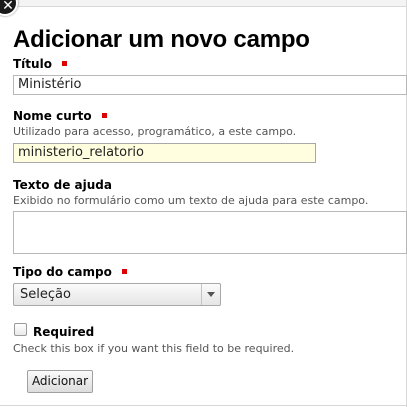 This screenshot has width=407, height=407. I want to click on field-type-label: Tipo do campo, so click(70, 272).